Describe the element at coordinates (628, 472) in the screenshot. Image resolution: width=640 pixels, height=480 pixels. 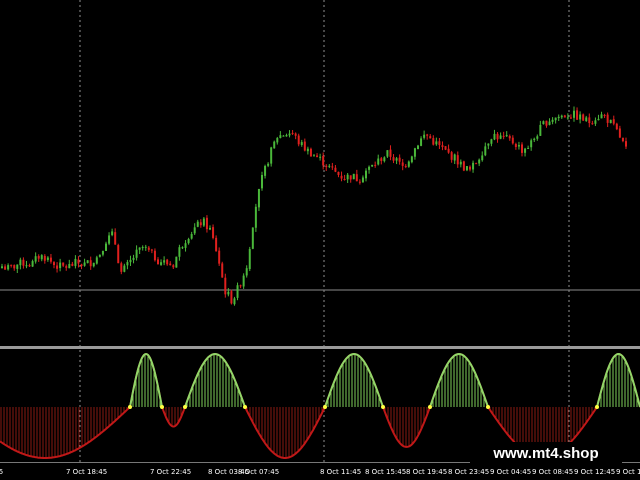
I see `time-axis-label: 9 Oct 16:45` at that location.